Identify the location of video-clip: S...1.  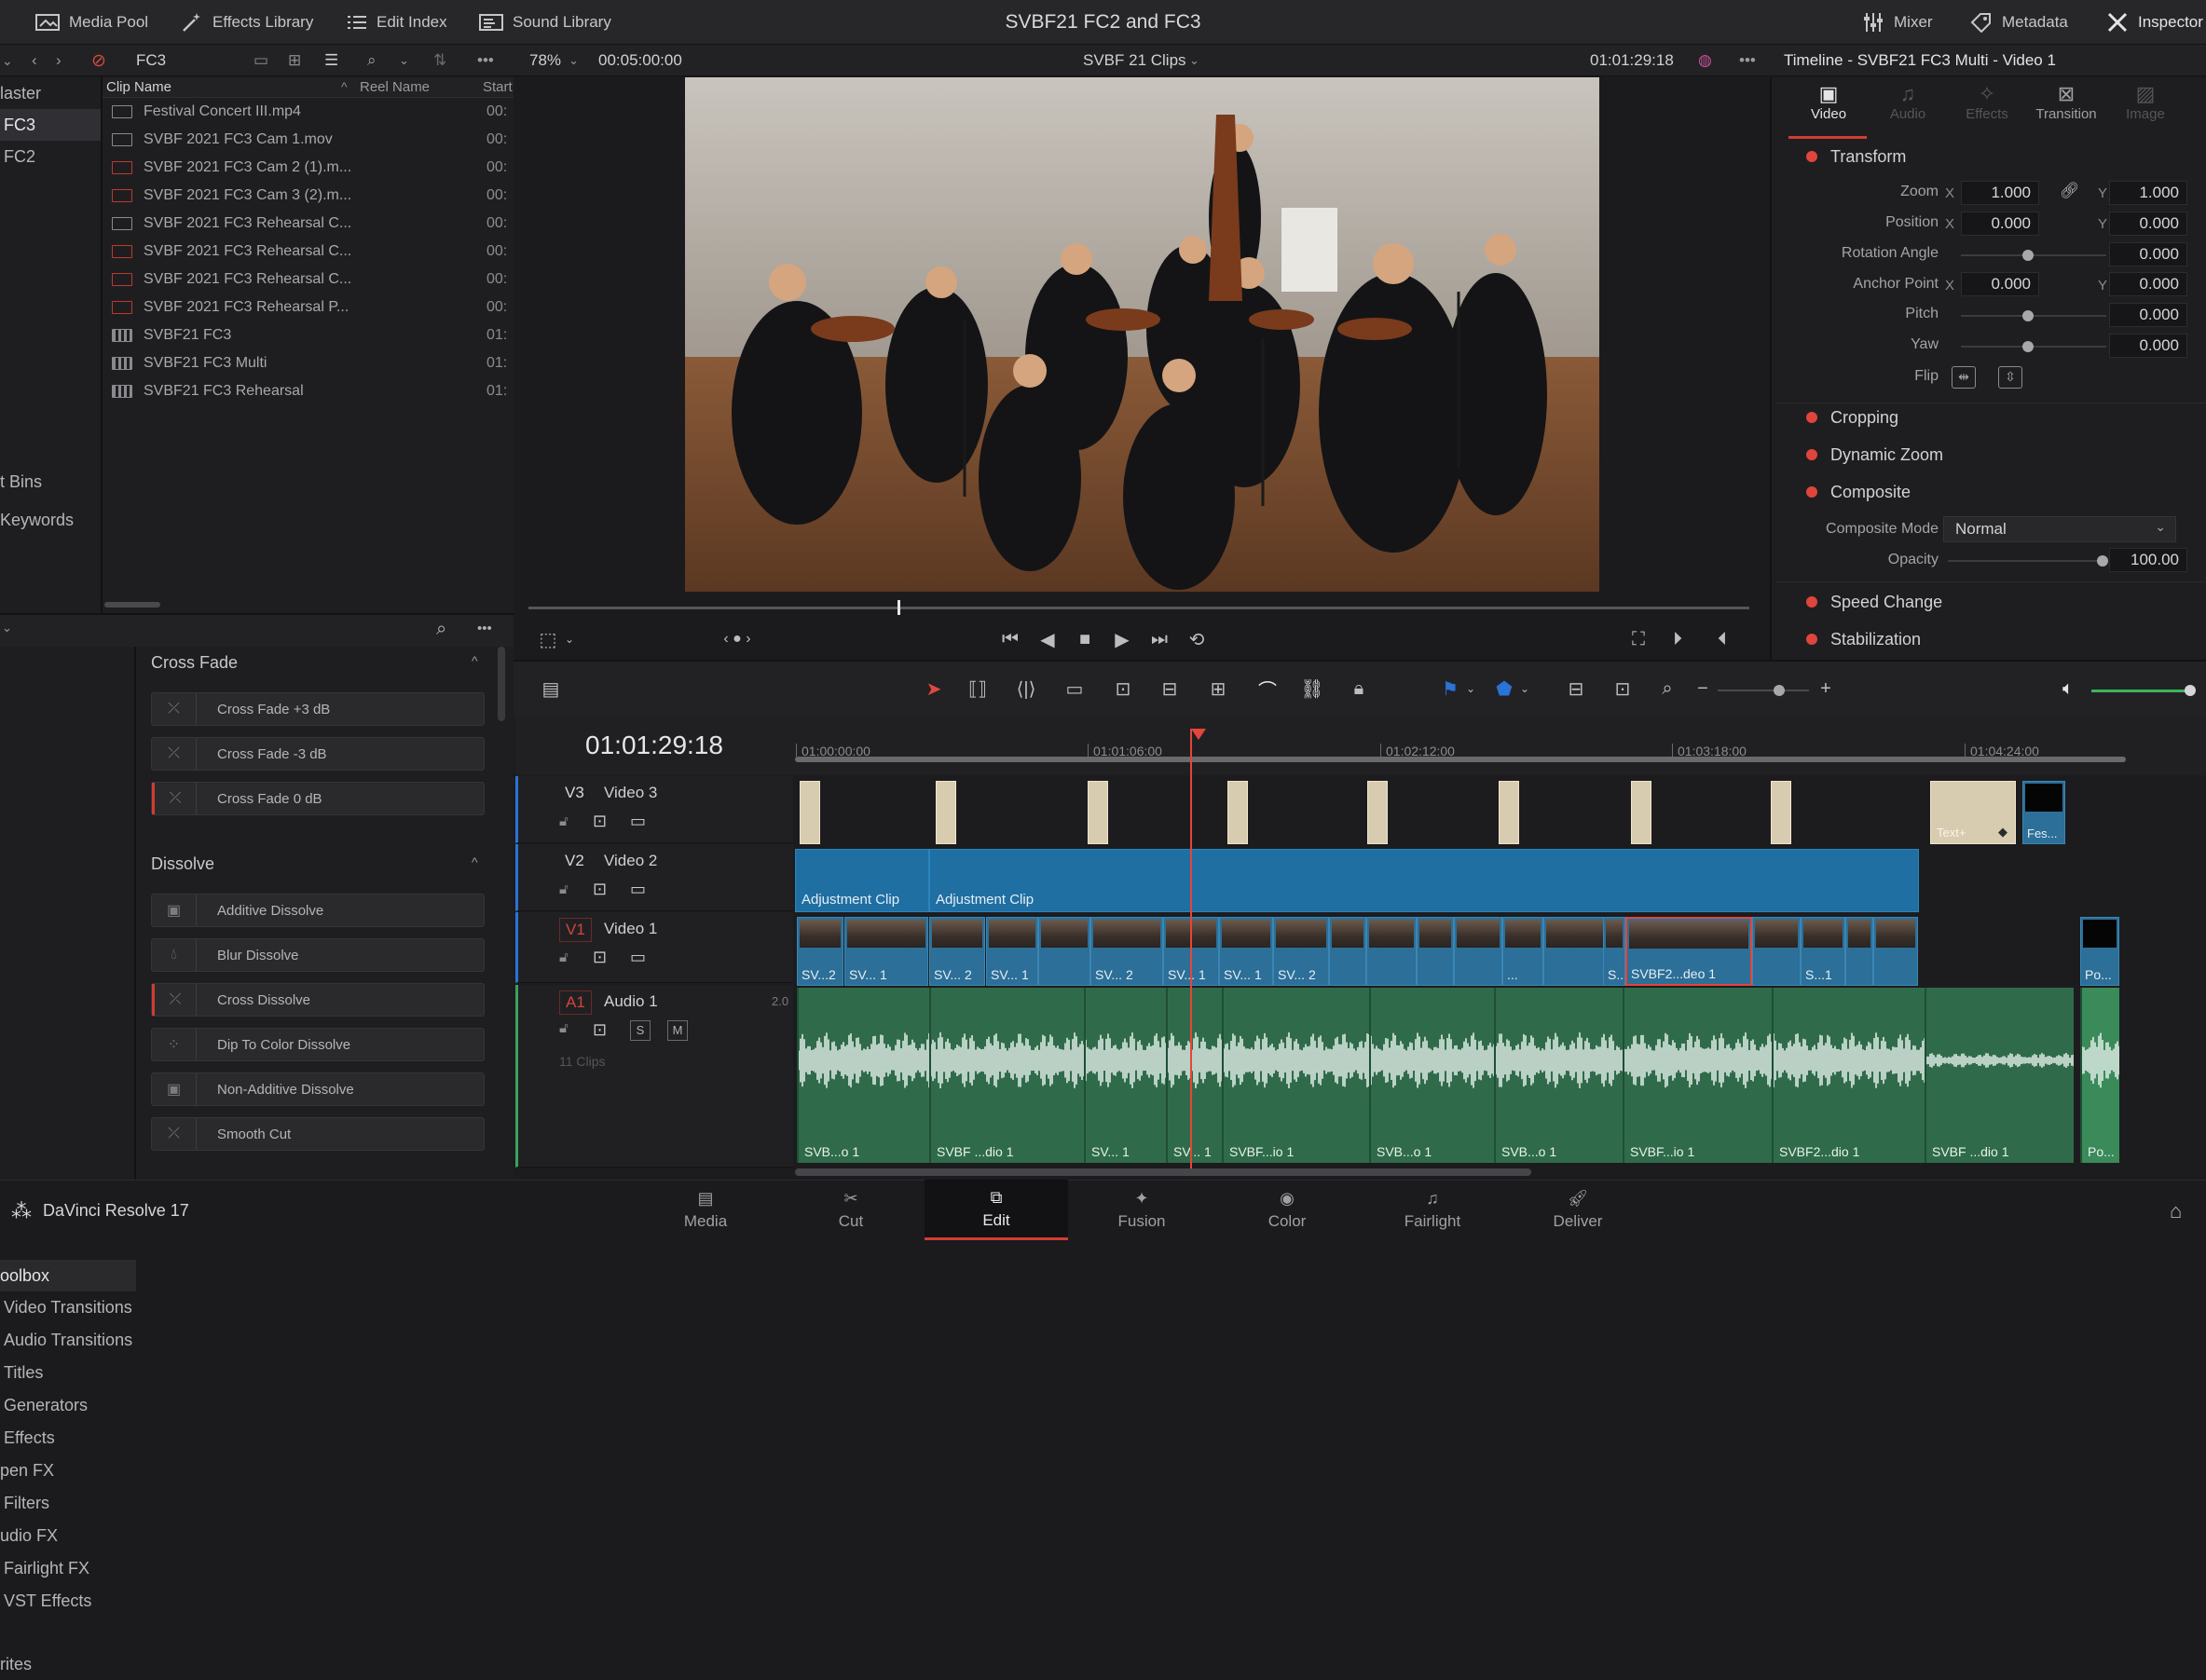
(1823, 951).